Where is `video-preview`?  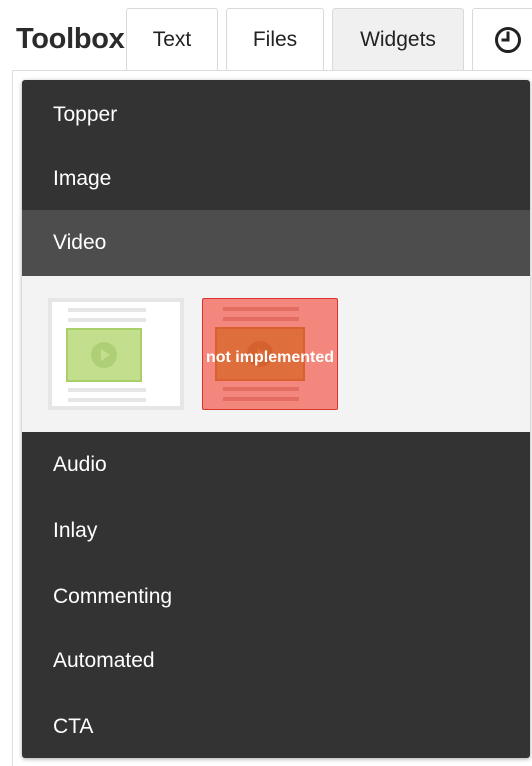 video-preview is located at coordinates (104, 355).